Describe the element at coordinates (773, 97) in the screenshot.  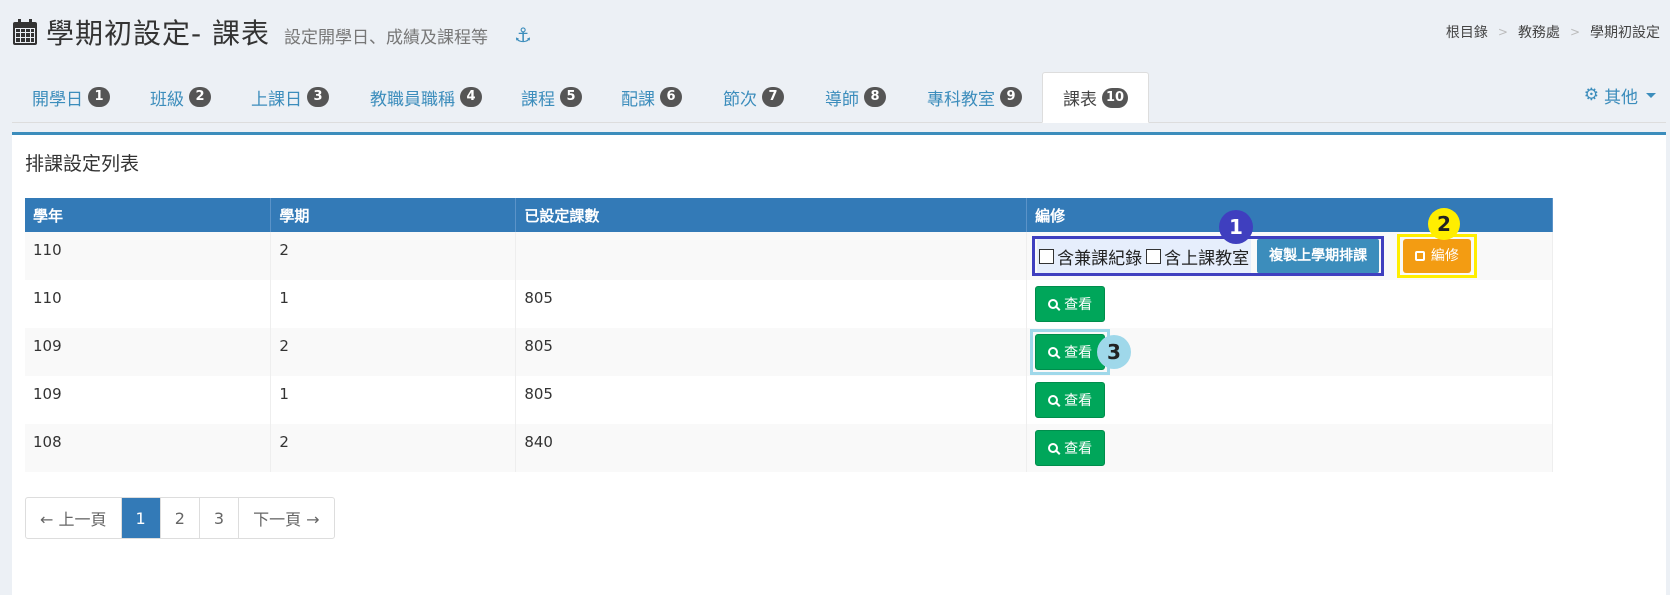
I see `tab-badge: 7` at that location.